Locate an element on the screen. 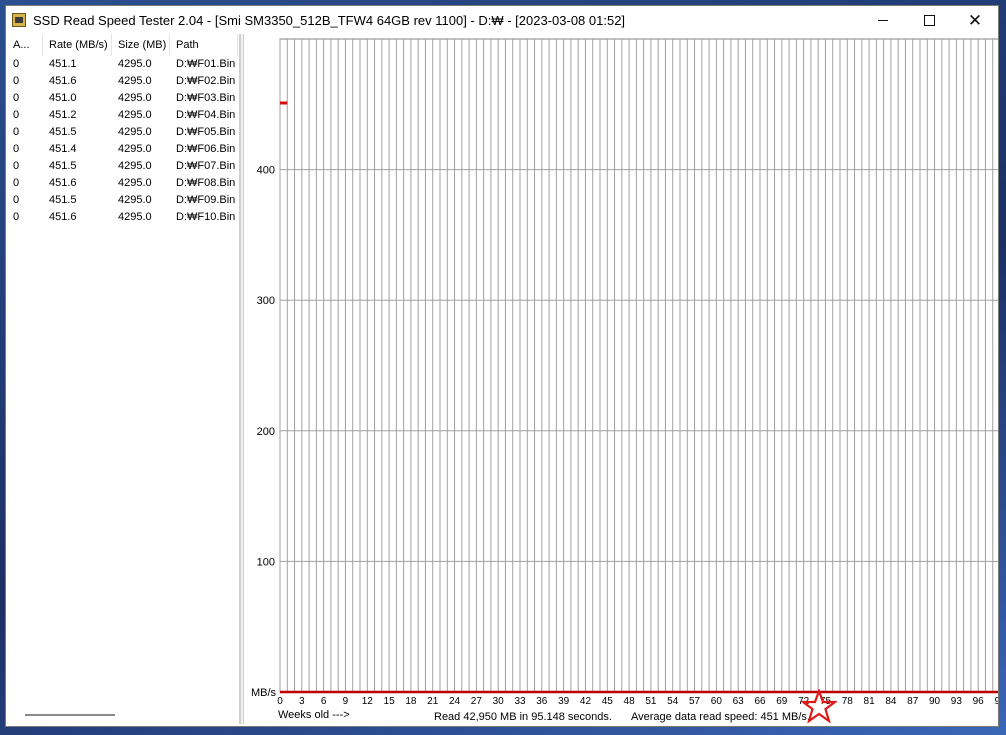  drive-icon is located at coordinates (19, 20).